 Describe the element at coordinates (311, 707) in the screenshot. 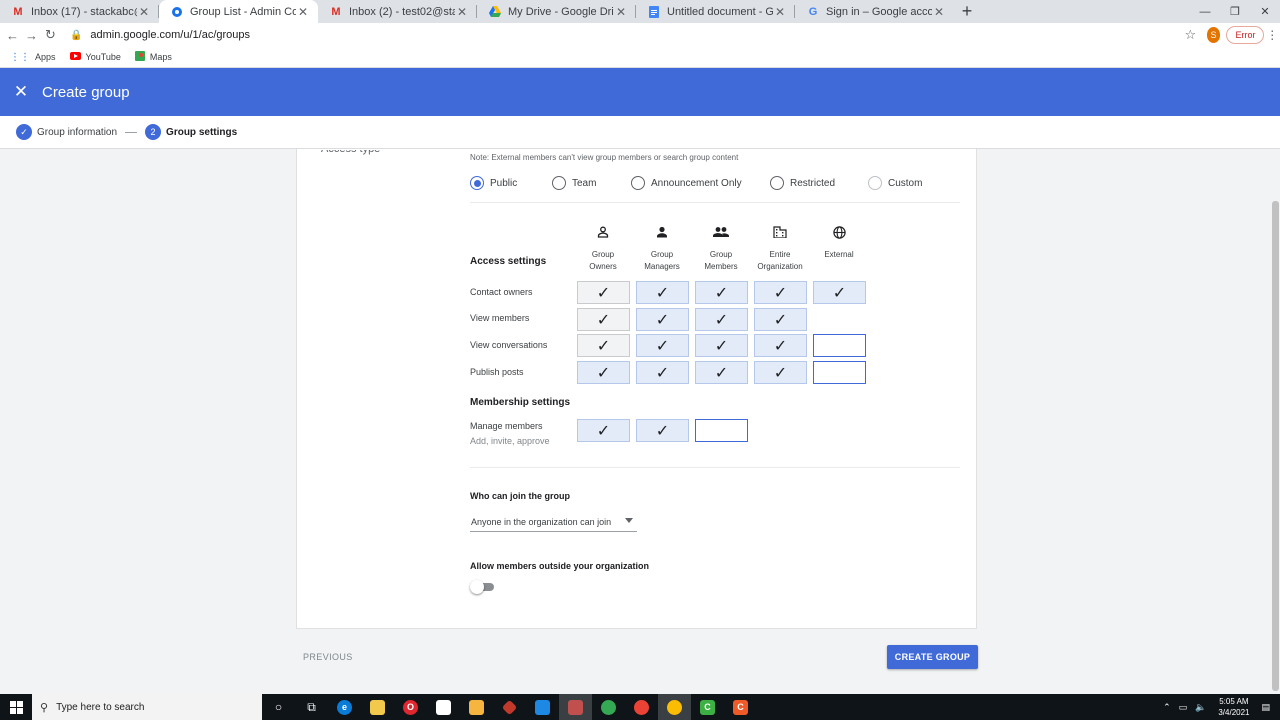

I see `task-view-icon: ⧉` at that location.